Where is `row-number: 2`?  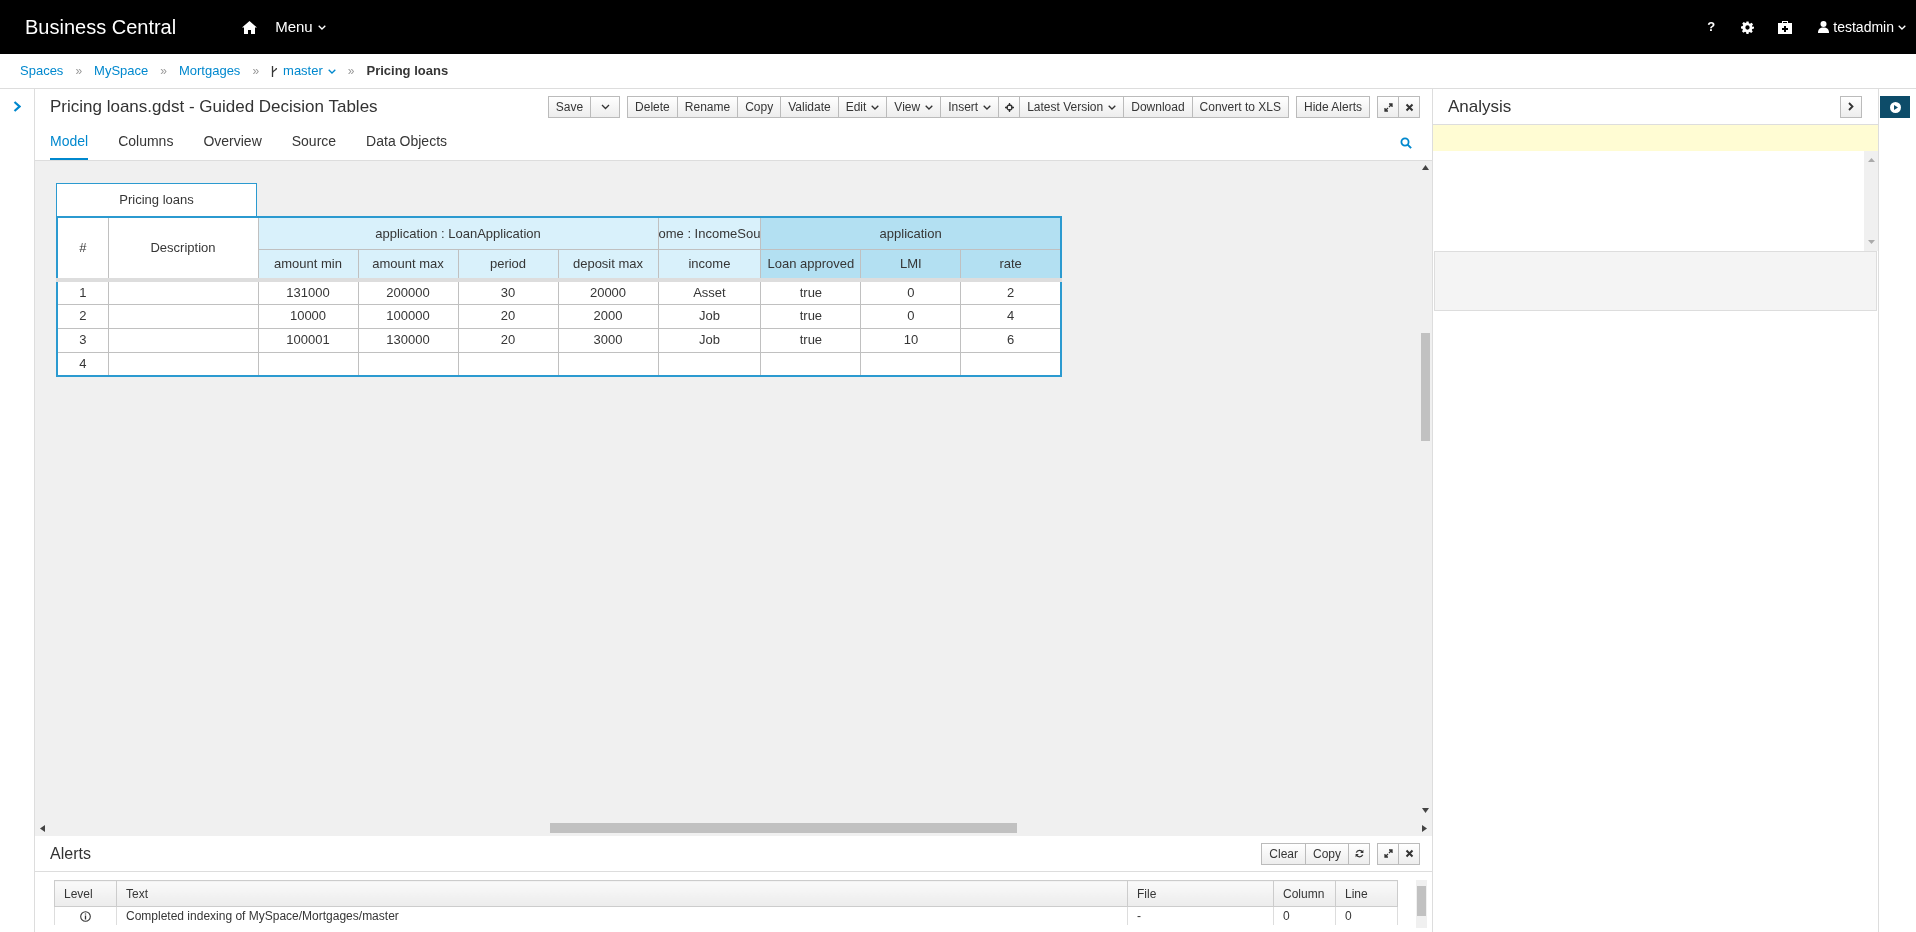 row-number: 2 is located at coordinates (82, 316).